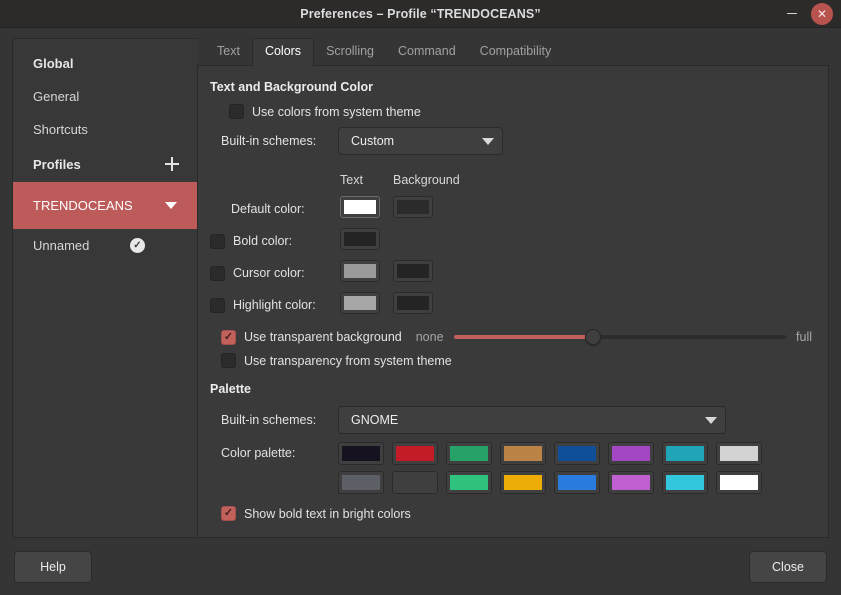 This screenshot has height=595, width=841. I want to click on builtin-schemes-select: Custom, so click(420, 141).